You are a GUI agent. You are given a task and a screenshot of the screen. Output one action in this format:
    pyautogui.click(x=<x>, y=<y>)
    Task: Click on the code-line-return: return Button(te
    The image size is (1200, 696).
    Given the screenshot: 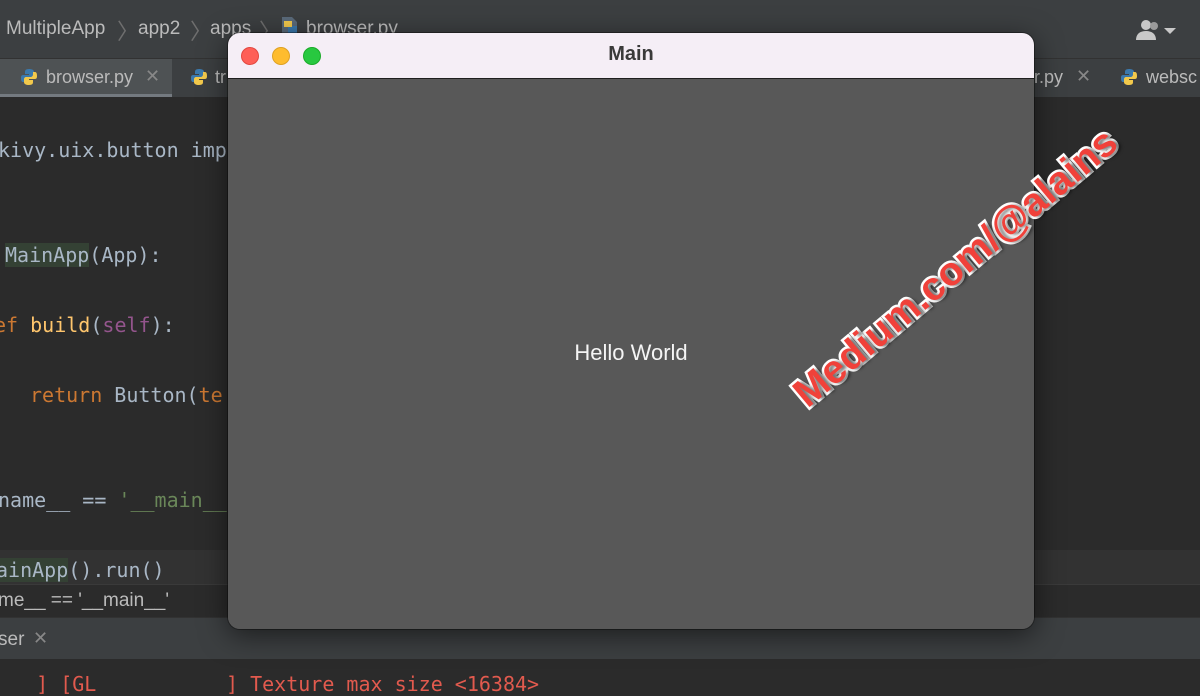 What is the action you would take?
    pyautogui.click(x=126, y=395)
    